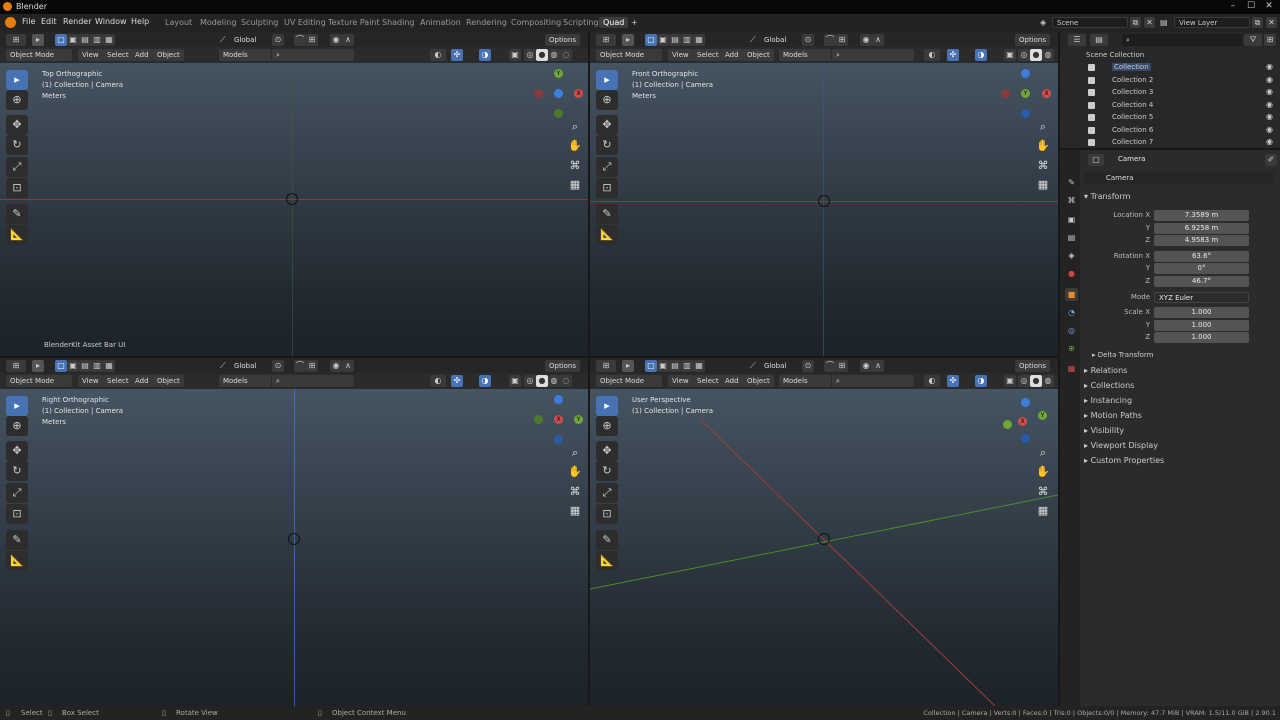 The height and width of the screenshot is (720, 1280). I want to click on shading-rendered-icon: ◌, so click(566, 381).